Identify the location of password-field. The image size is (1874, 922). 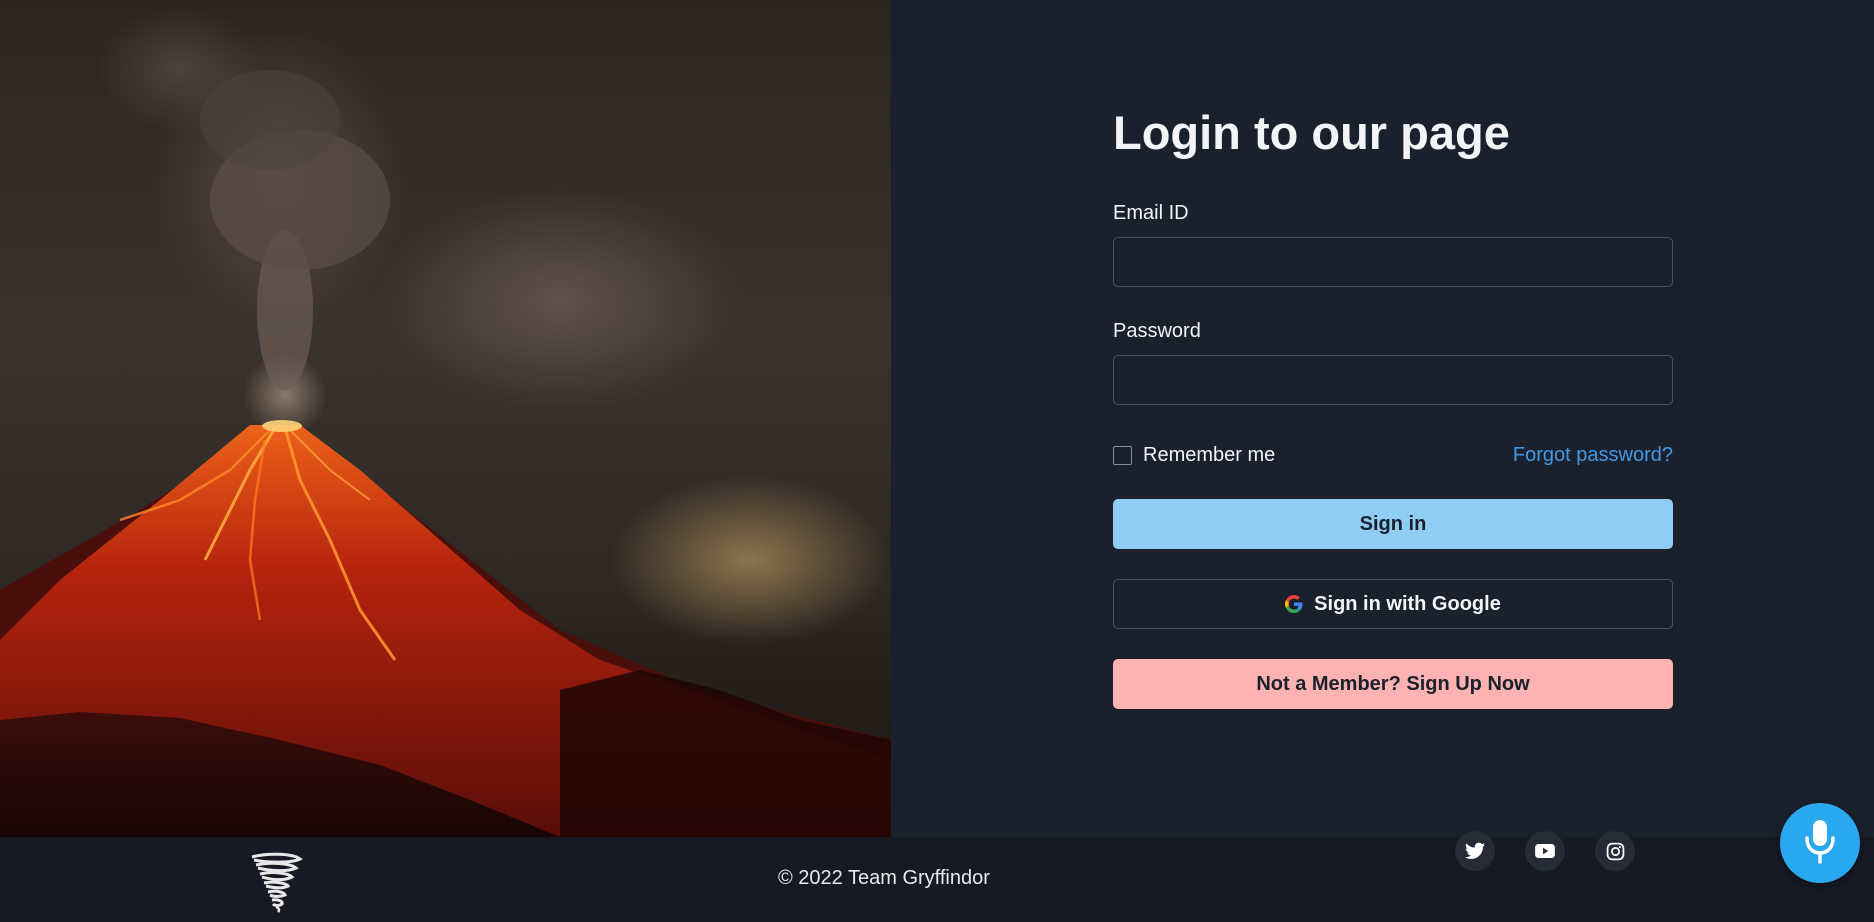
(1393, 380).